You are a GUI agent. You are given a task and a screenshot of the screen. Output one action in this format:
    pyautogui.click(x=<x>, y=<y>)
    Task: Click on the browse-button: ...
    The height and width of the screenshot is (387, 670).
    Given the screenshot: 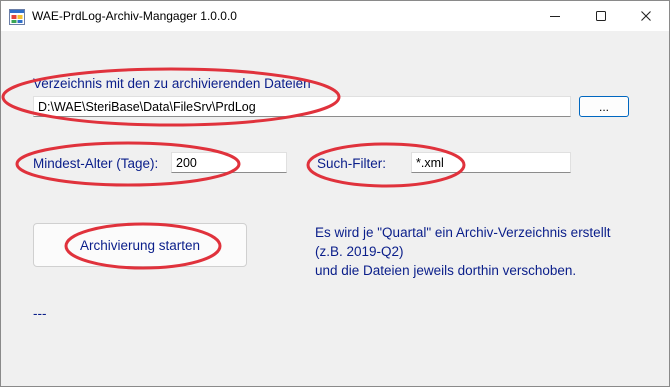 What is the action you would take?
    pyautogui.click(x=604, y=106)
    